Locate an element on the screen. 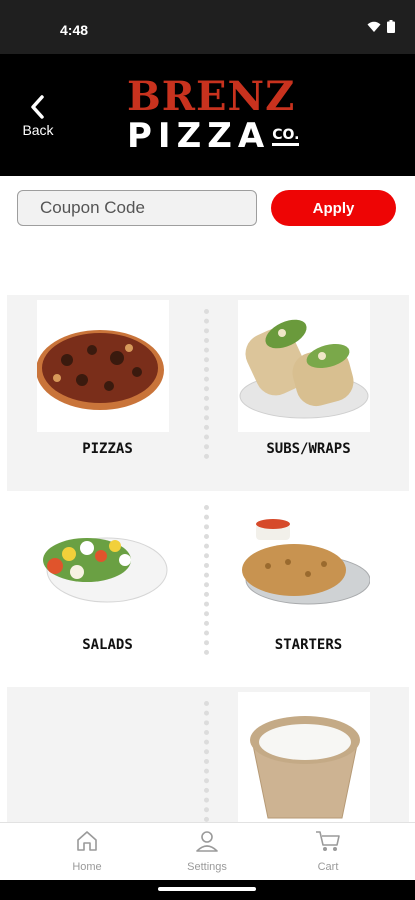 The height and width of the screenshot is (900, 415). status-time: 4:48 is located at coordinates (74, 30).